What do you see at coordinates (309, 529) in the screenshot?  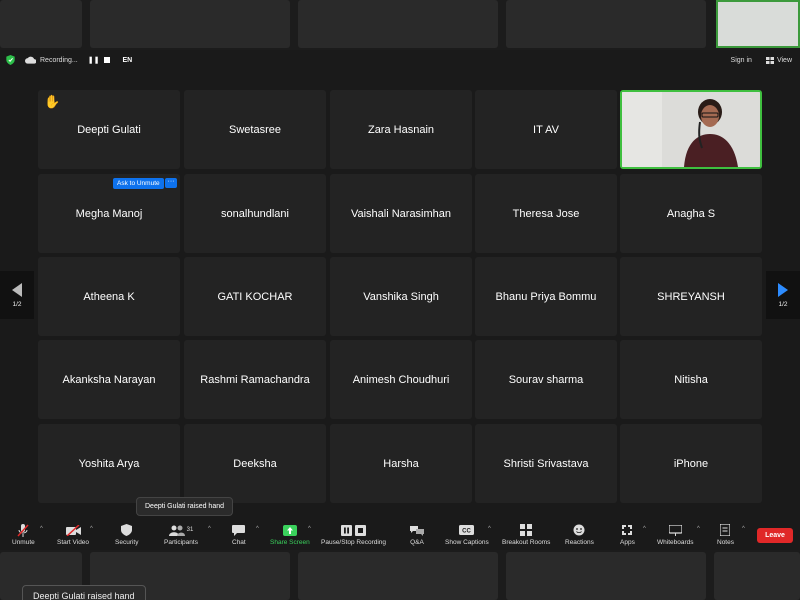 I see `share-options-caret-icon: ^` at bounding box center [309, 529].